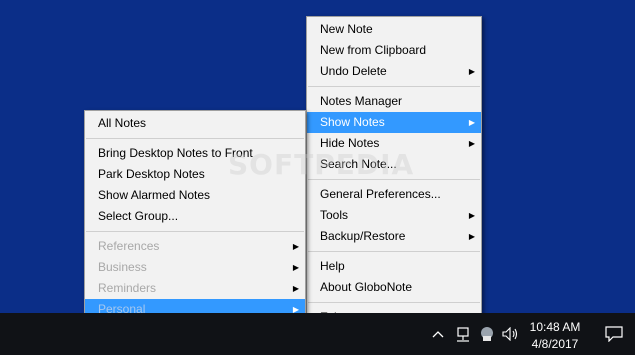  Describe the element at coordinates (363, 236) in the screenshot. I see `menu-item-label: Backup/Restore` at that location.